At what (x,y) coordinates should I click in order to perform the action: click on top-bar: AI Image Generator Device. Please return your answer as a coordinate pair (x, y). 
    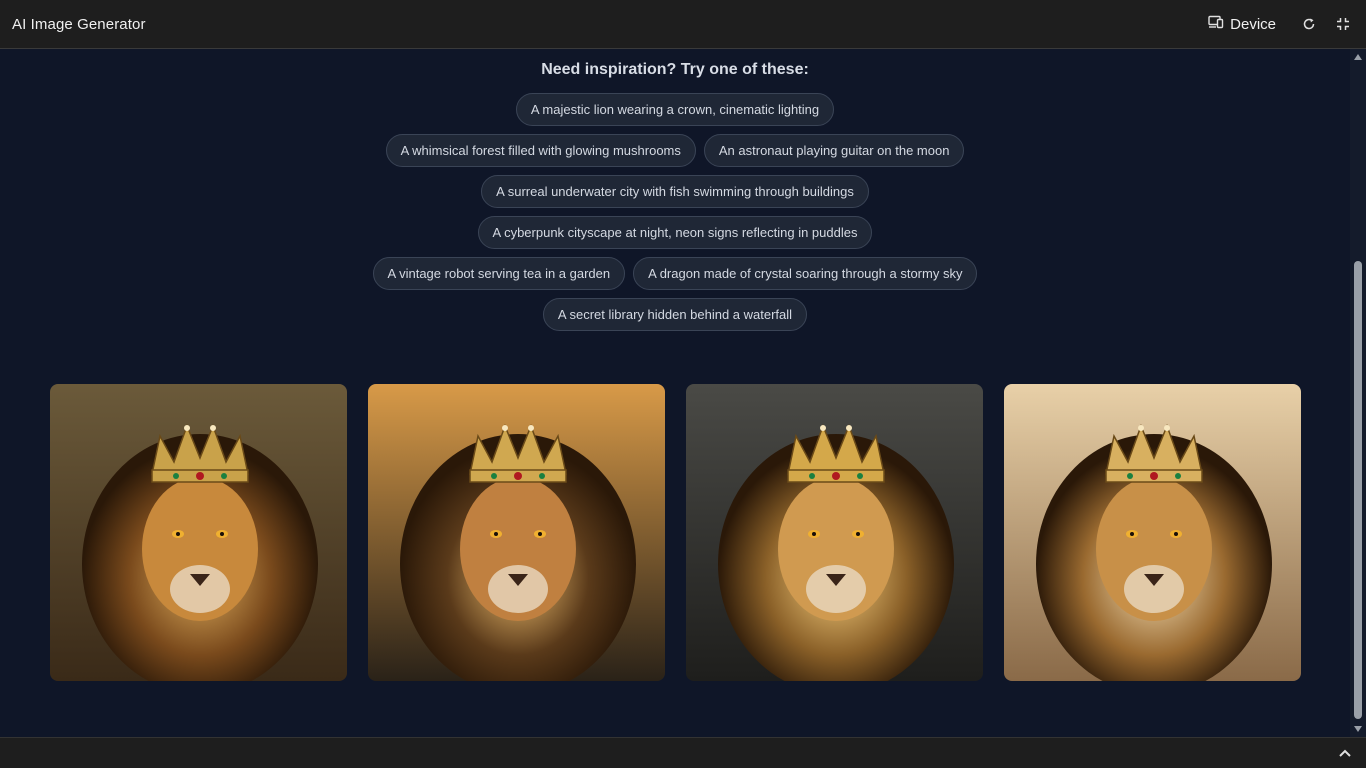
    Looking at the image, I should click on (683, 24).